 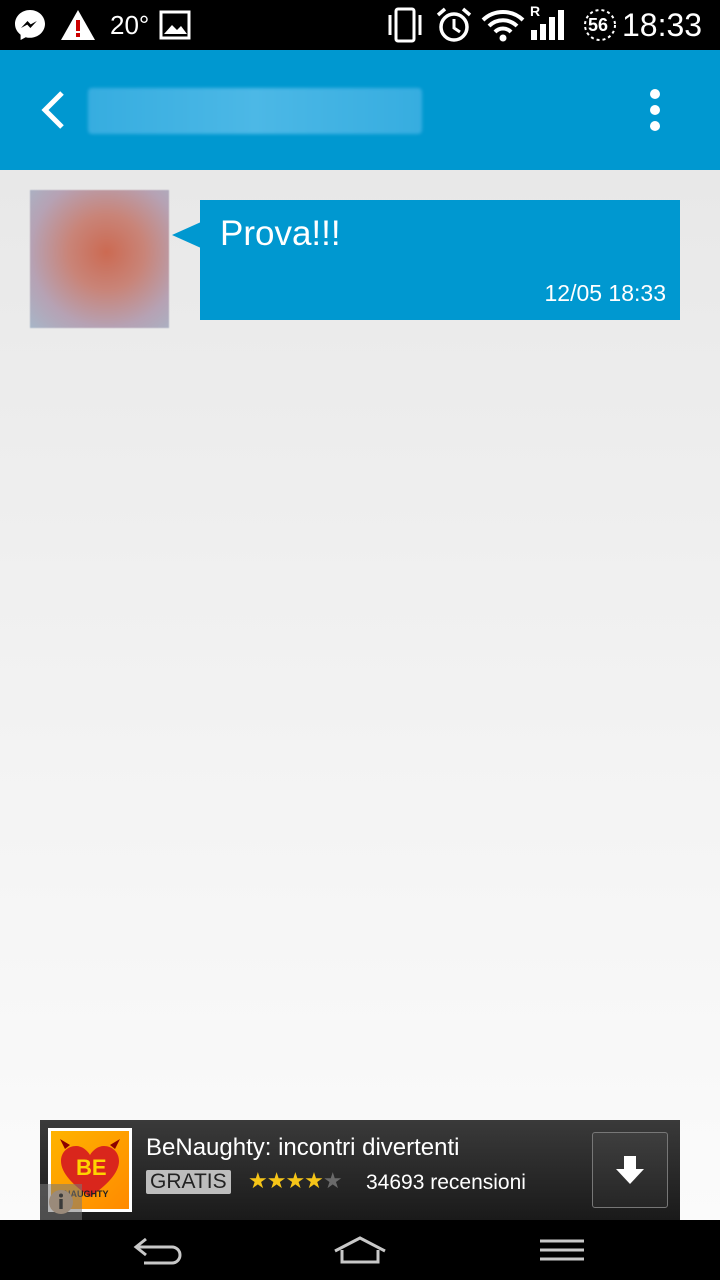 I want to click on ad-reviews-count: 34693 recensioni, so click(x=446, y=1182).